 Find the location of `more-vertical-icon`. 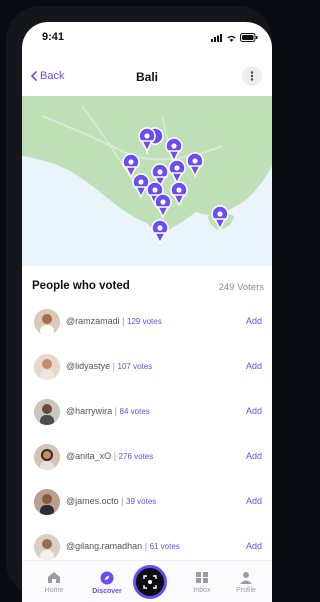

more-vertical-icon is located at coordinates (252, 76).